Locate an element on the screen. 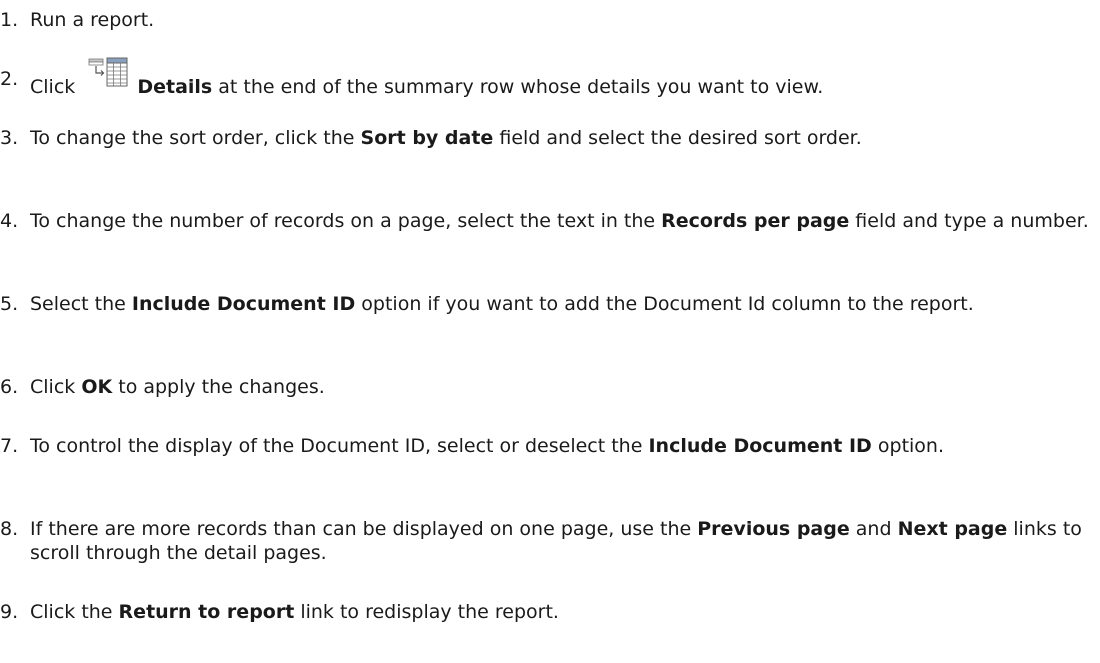 This screenshot has height=663, width=1100. ok-label: OK is located at coordinates (97, 387).